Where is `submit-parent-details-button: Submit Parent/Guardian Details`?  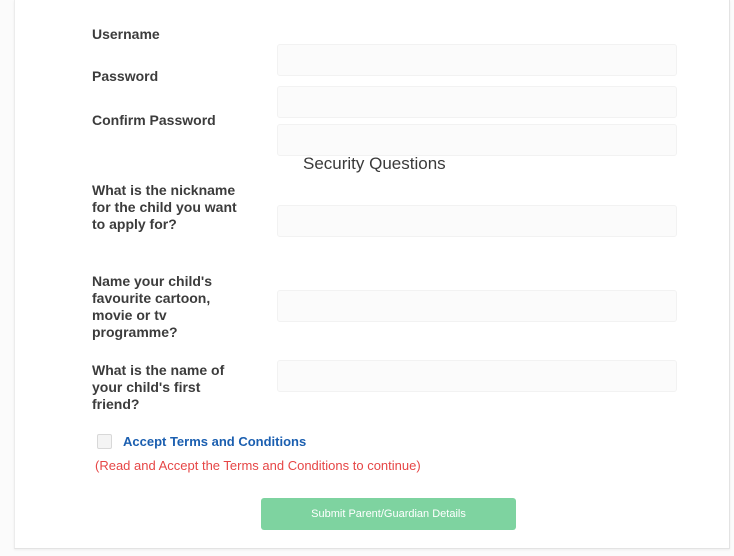
submit-parent-details-button: Submit Parent/Guardian Details is located at coordinates (388, 514).